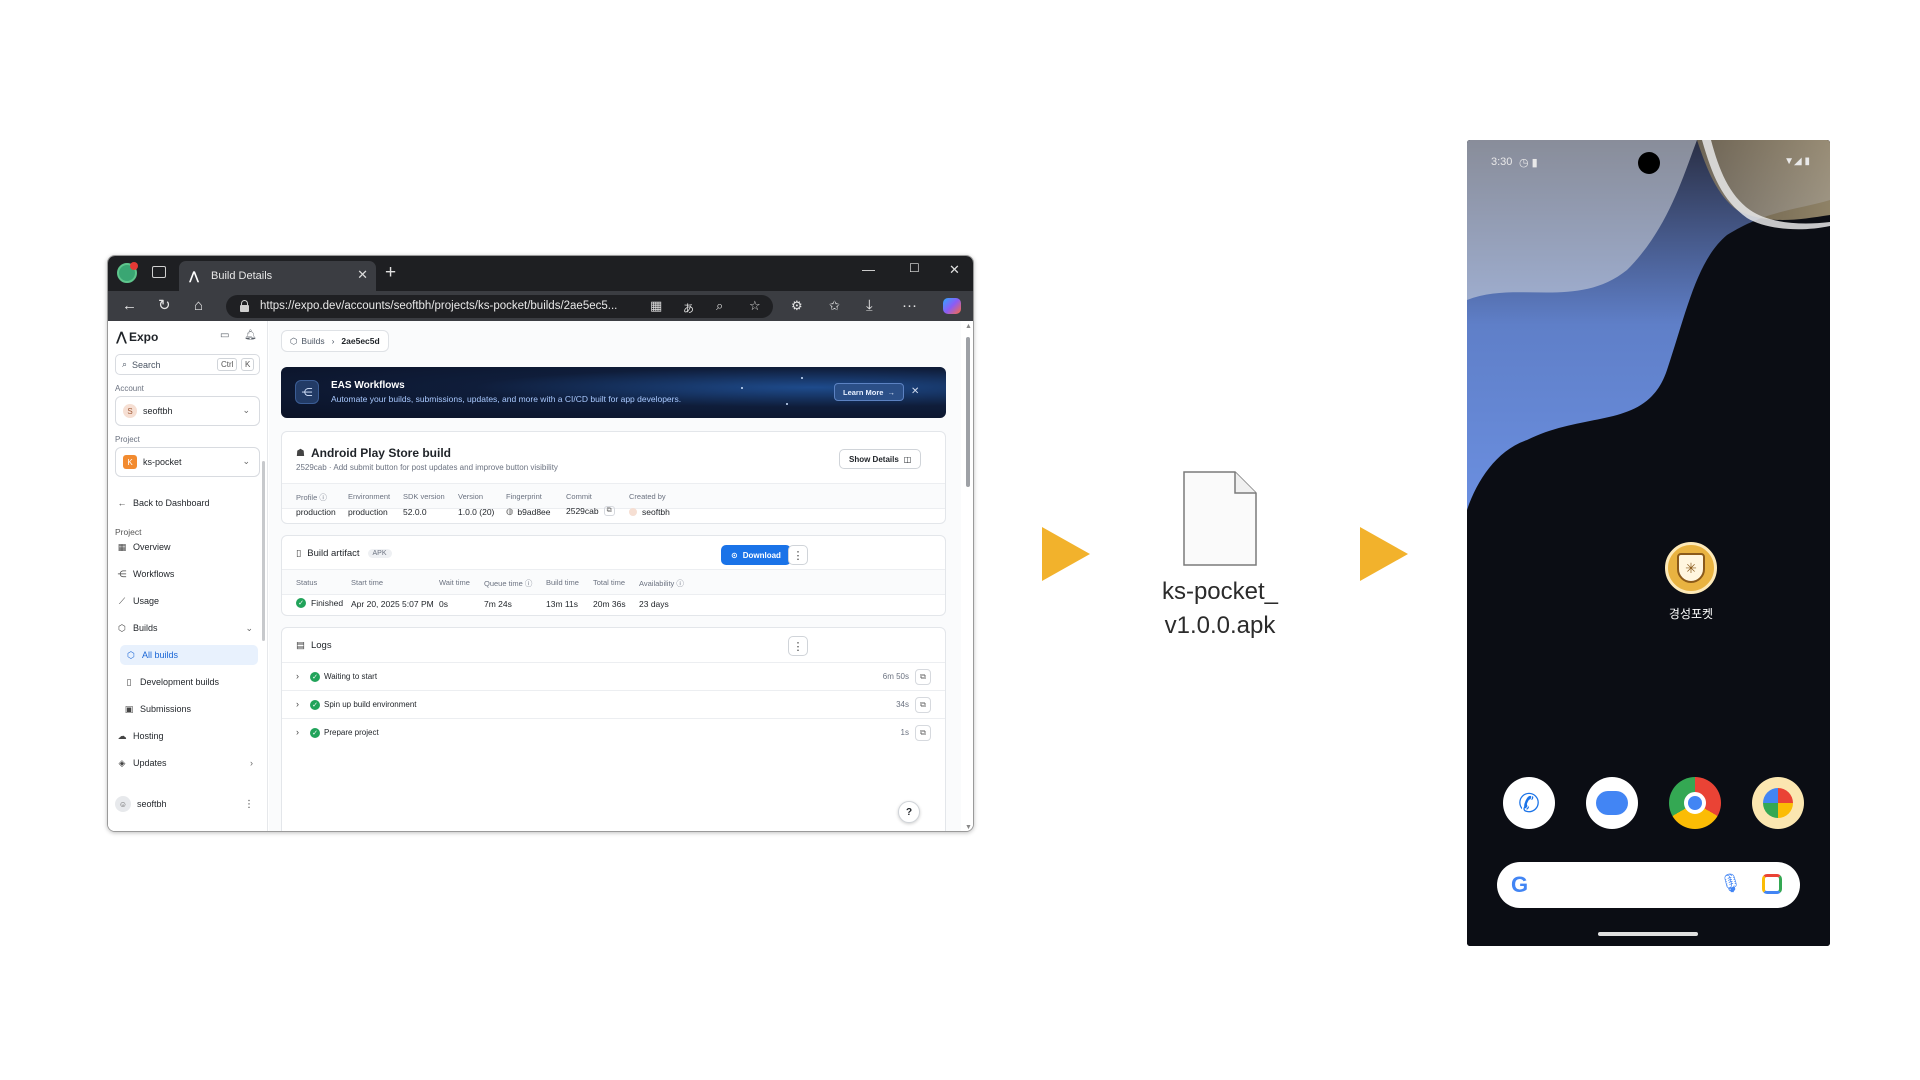 This screenshot has height=1080, width=1920. Describe the element at coordinates (528, 583) in the screenshot. I see `info-icon: ⓘ` at that location.